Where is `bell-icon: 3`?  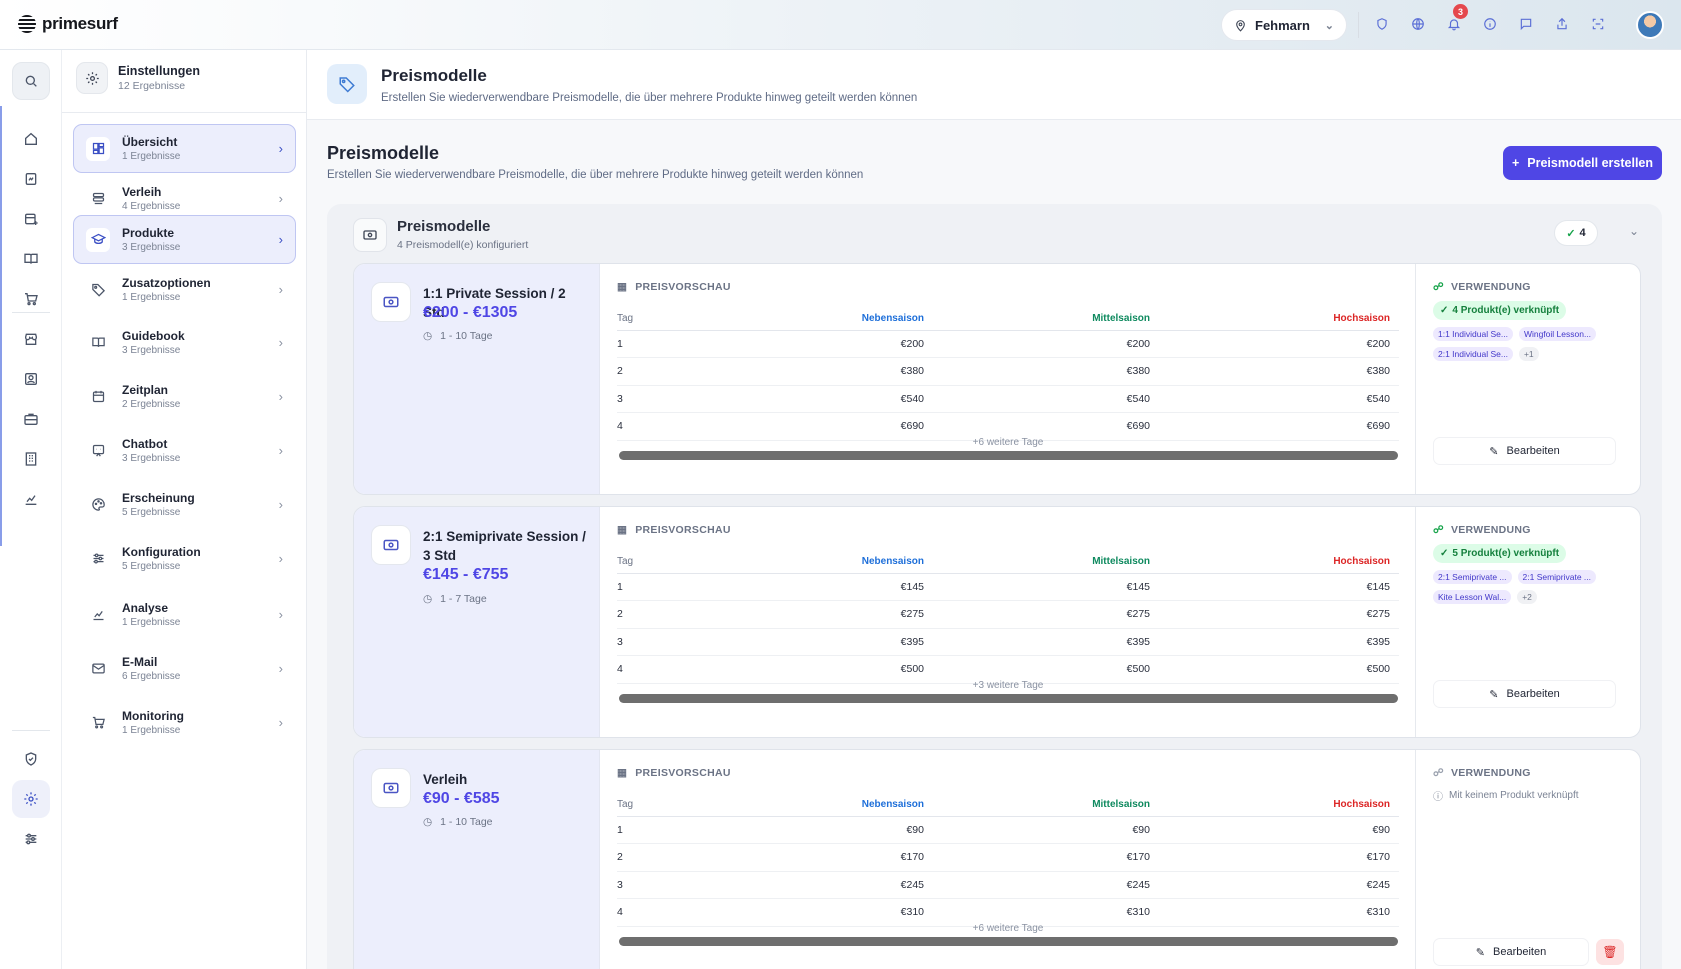
bell-icon: 3 is located at coordinates (1455, 20).